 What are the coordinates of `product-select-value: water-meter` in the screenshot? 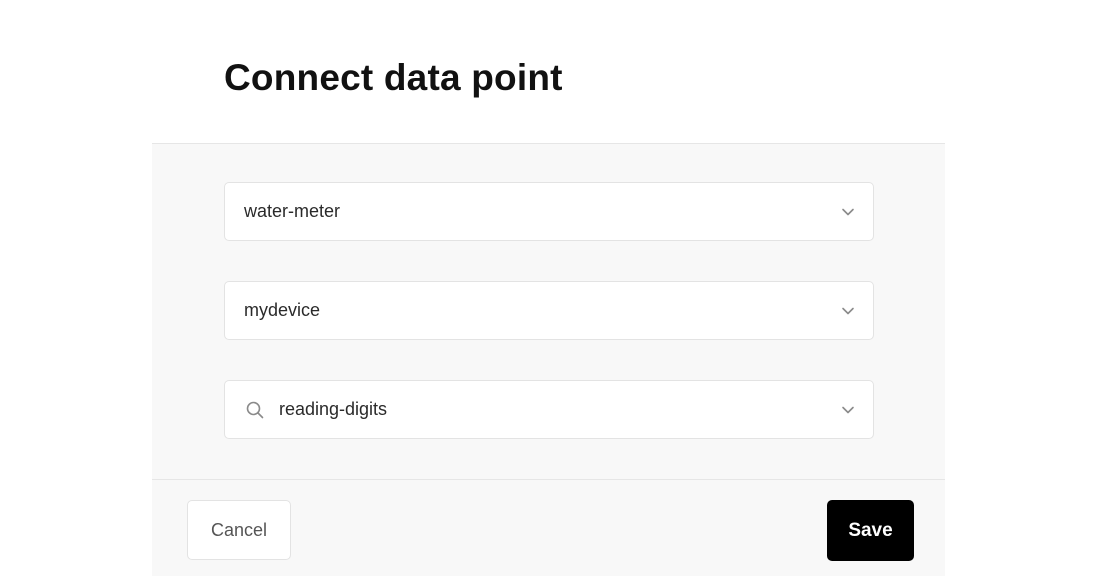 It's located at (292, 211).